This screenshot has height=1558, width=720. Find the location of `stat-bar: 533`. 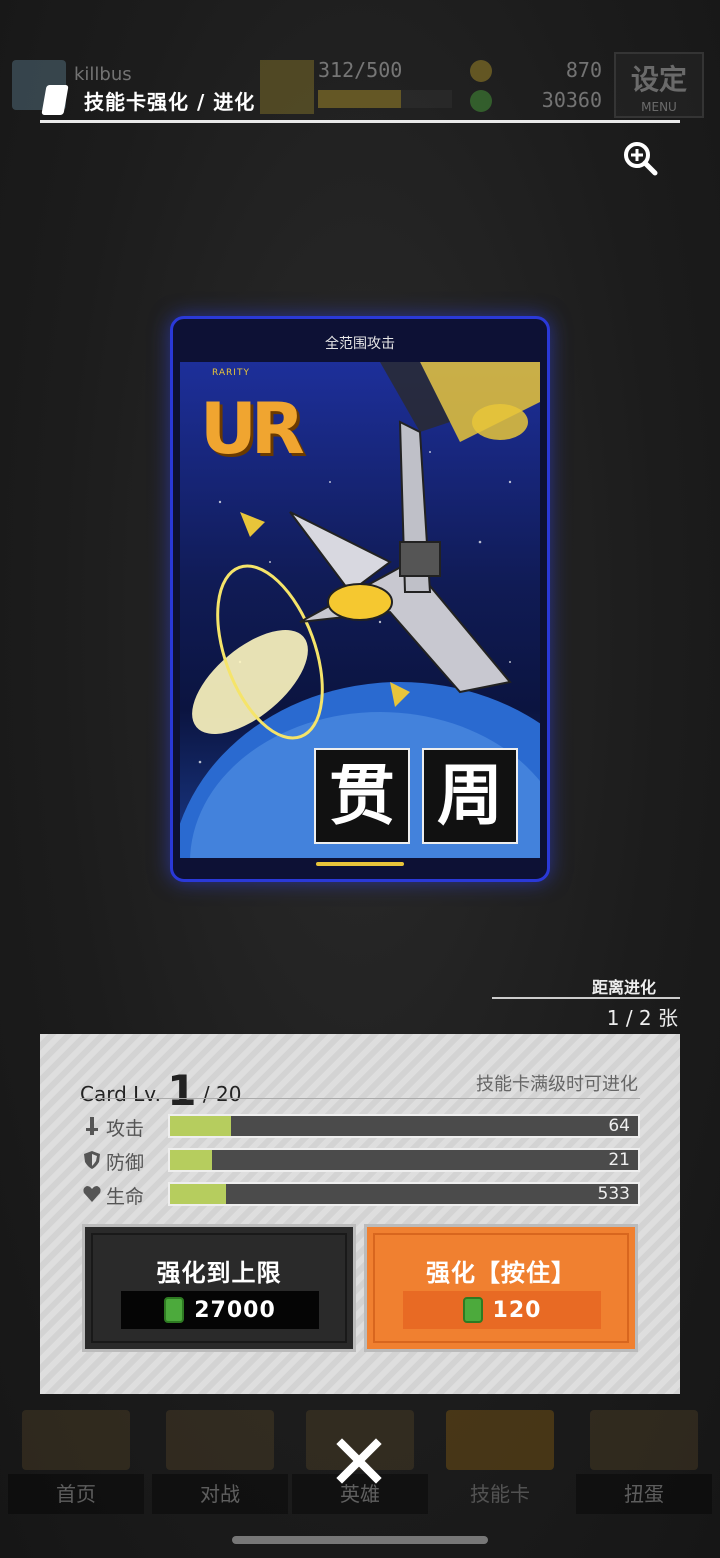

stat-bar: 533 is located at coordinates (404, 1194).